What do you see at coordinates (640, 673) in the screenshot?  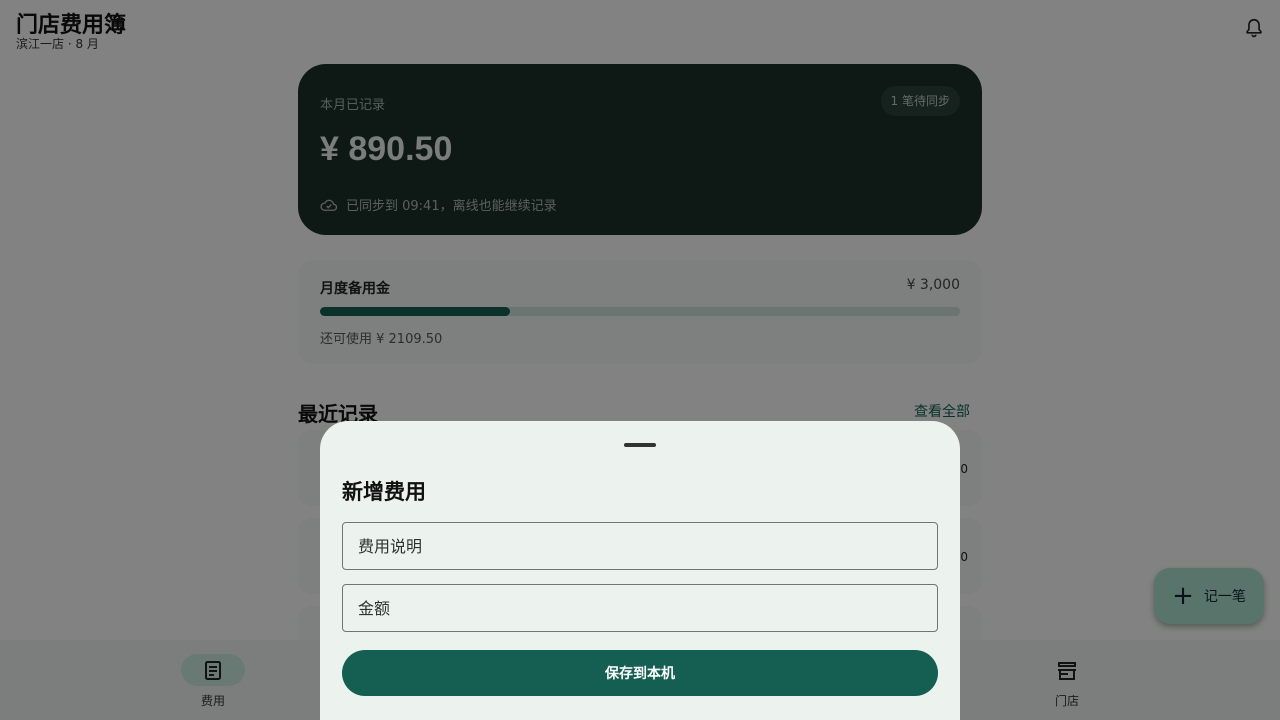 I see `save-locally-button: 保存到本机` at bounding box center [640, 673].